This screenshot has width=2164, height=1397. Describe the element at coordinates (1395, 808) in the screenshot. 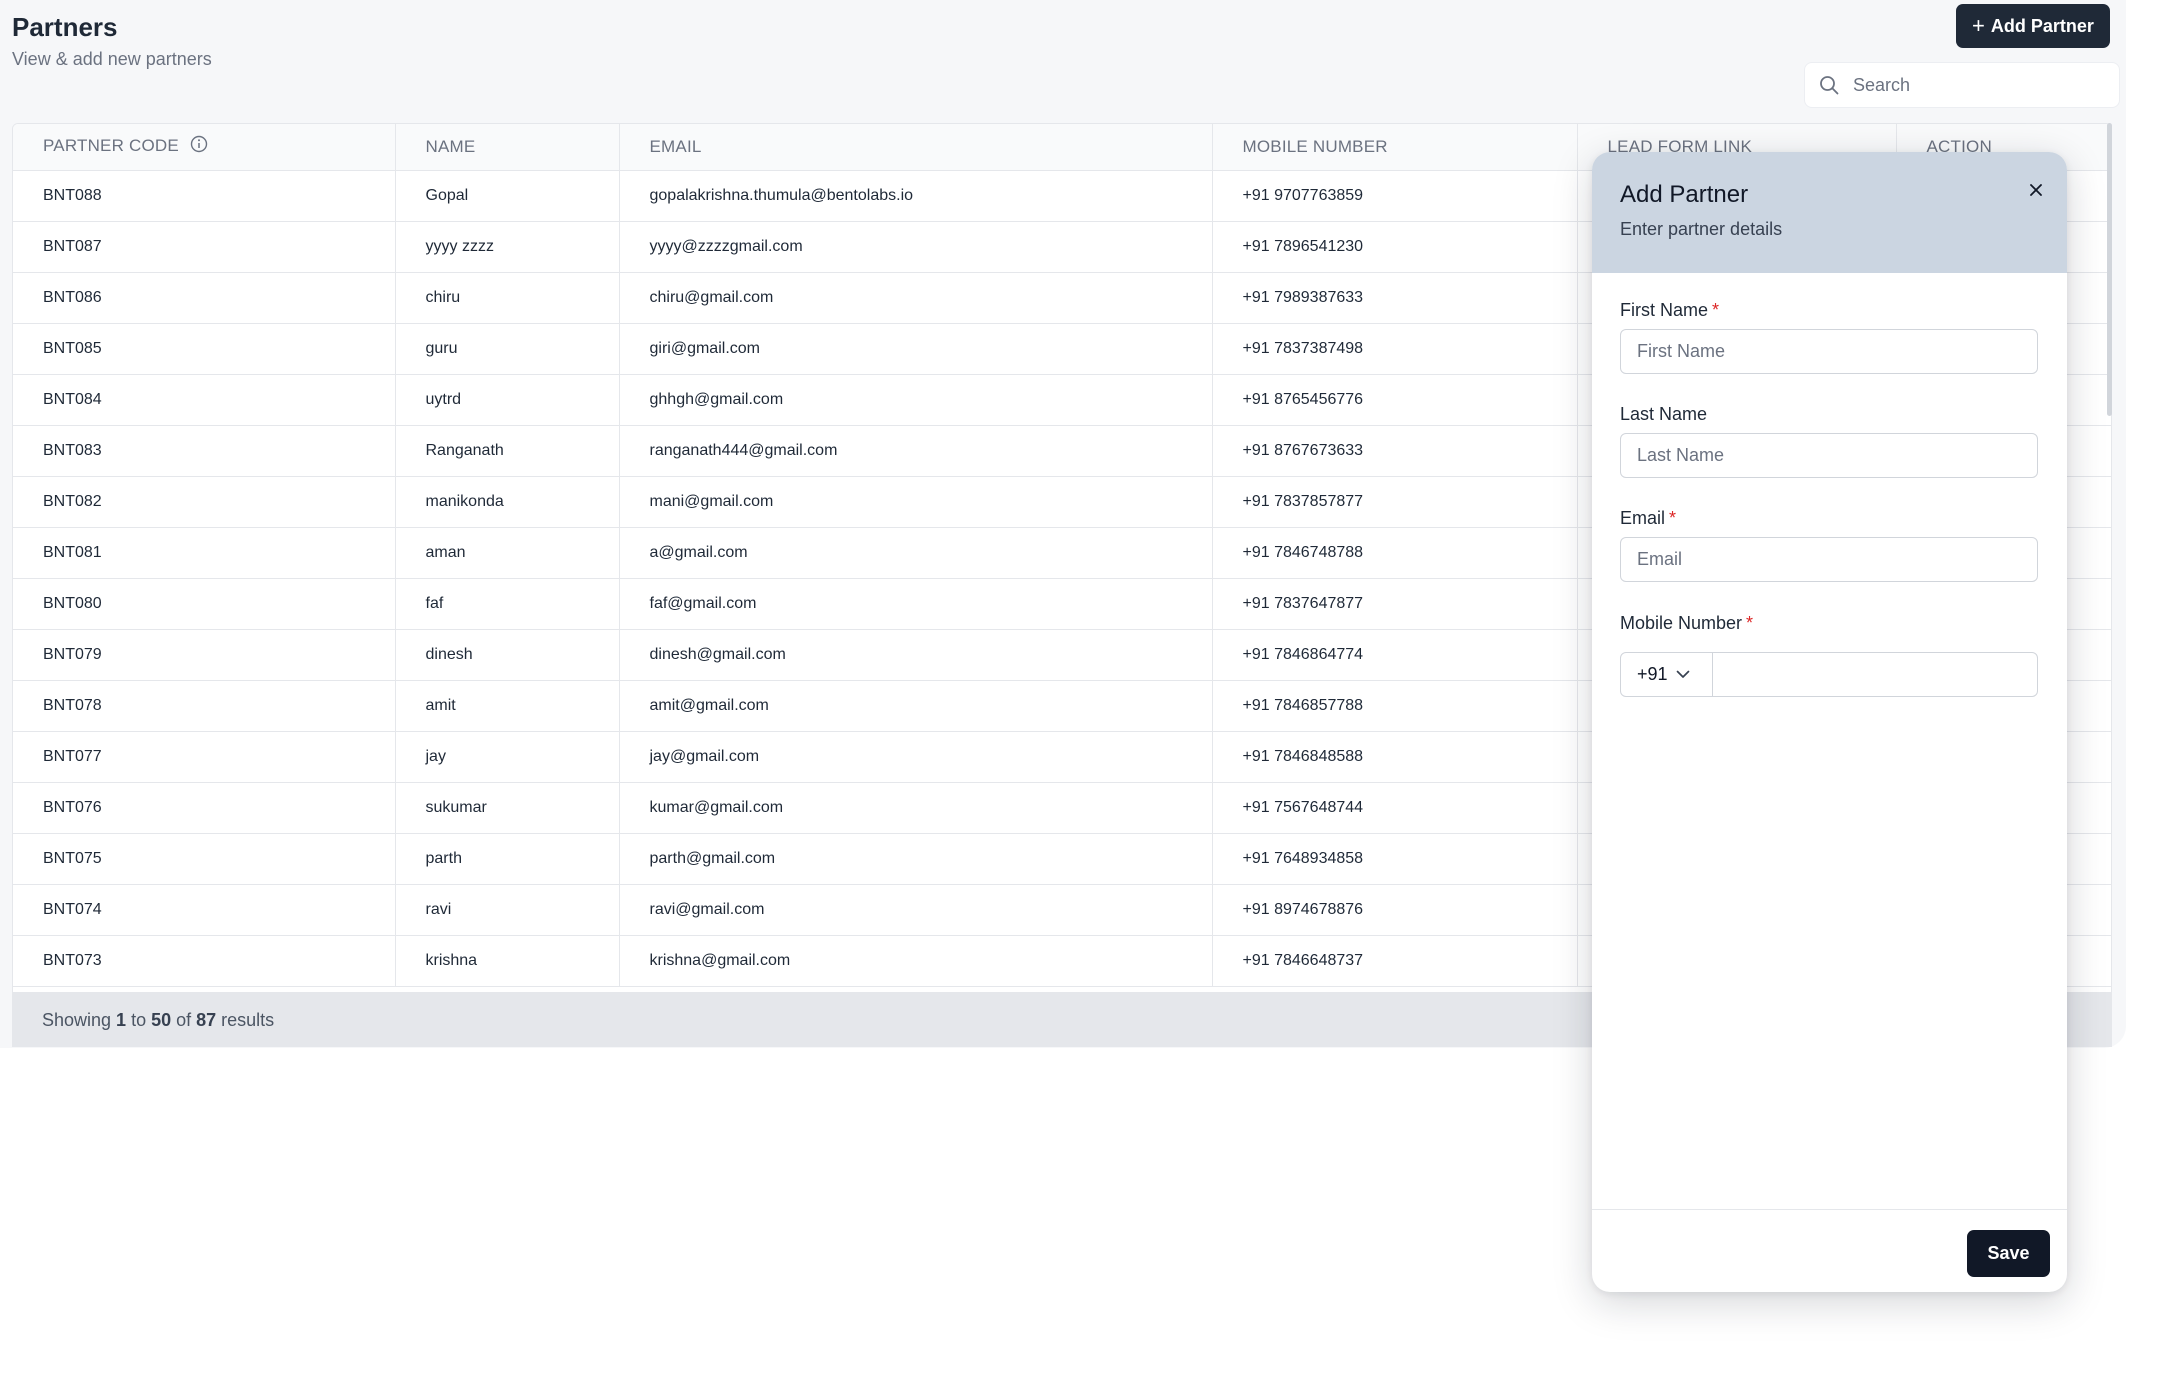

I see `mobile-number-cell: +91 7567648744` at that location.